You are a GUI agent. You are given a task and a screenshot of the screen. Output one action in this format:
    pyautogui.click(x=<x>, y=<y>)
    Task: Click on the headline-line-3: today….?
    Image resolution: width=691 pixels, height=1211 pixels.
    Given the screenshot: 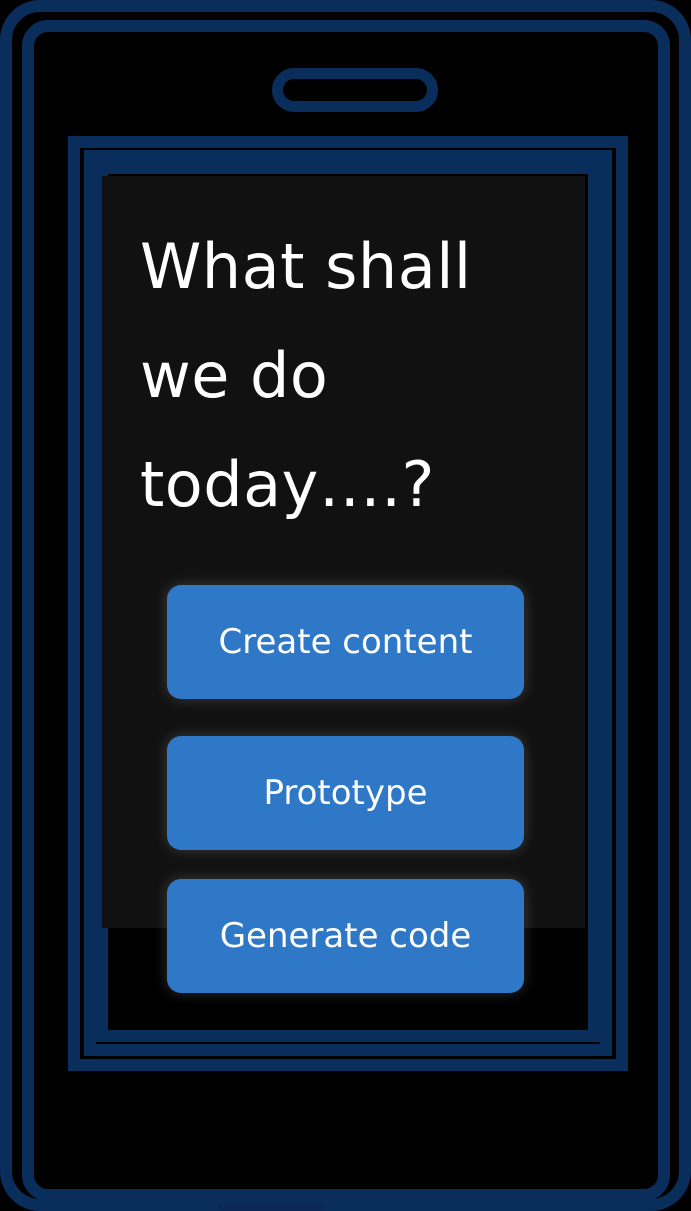 What is the action you would take?
    pyautogui.click(x=287, y=484)
    